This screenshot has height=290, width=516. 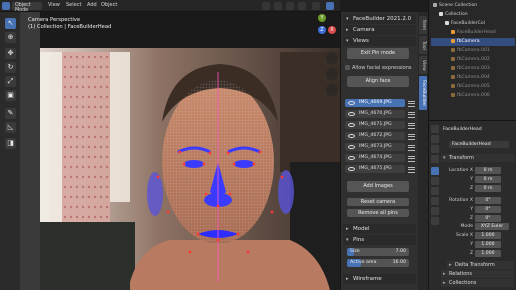 What do you see at coordinates (375, 103) in the screenshot?
I see `camera-list-item: IMG_4669.JPG` at bounding box center [375, 103].